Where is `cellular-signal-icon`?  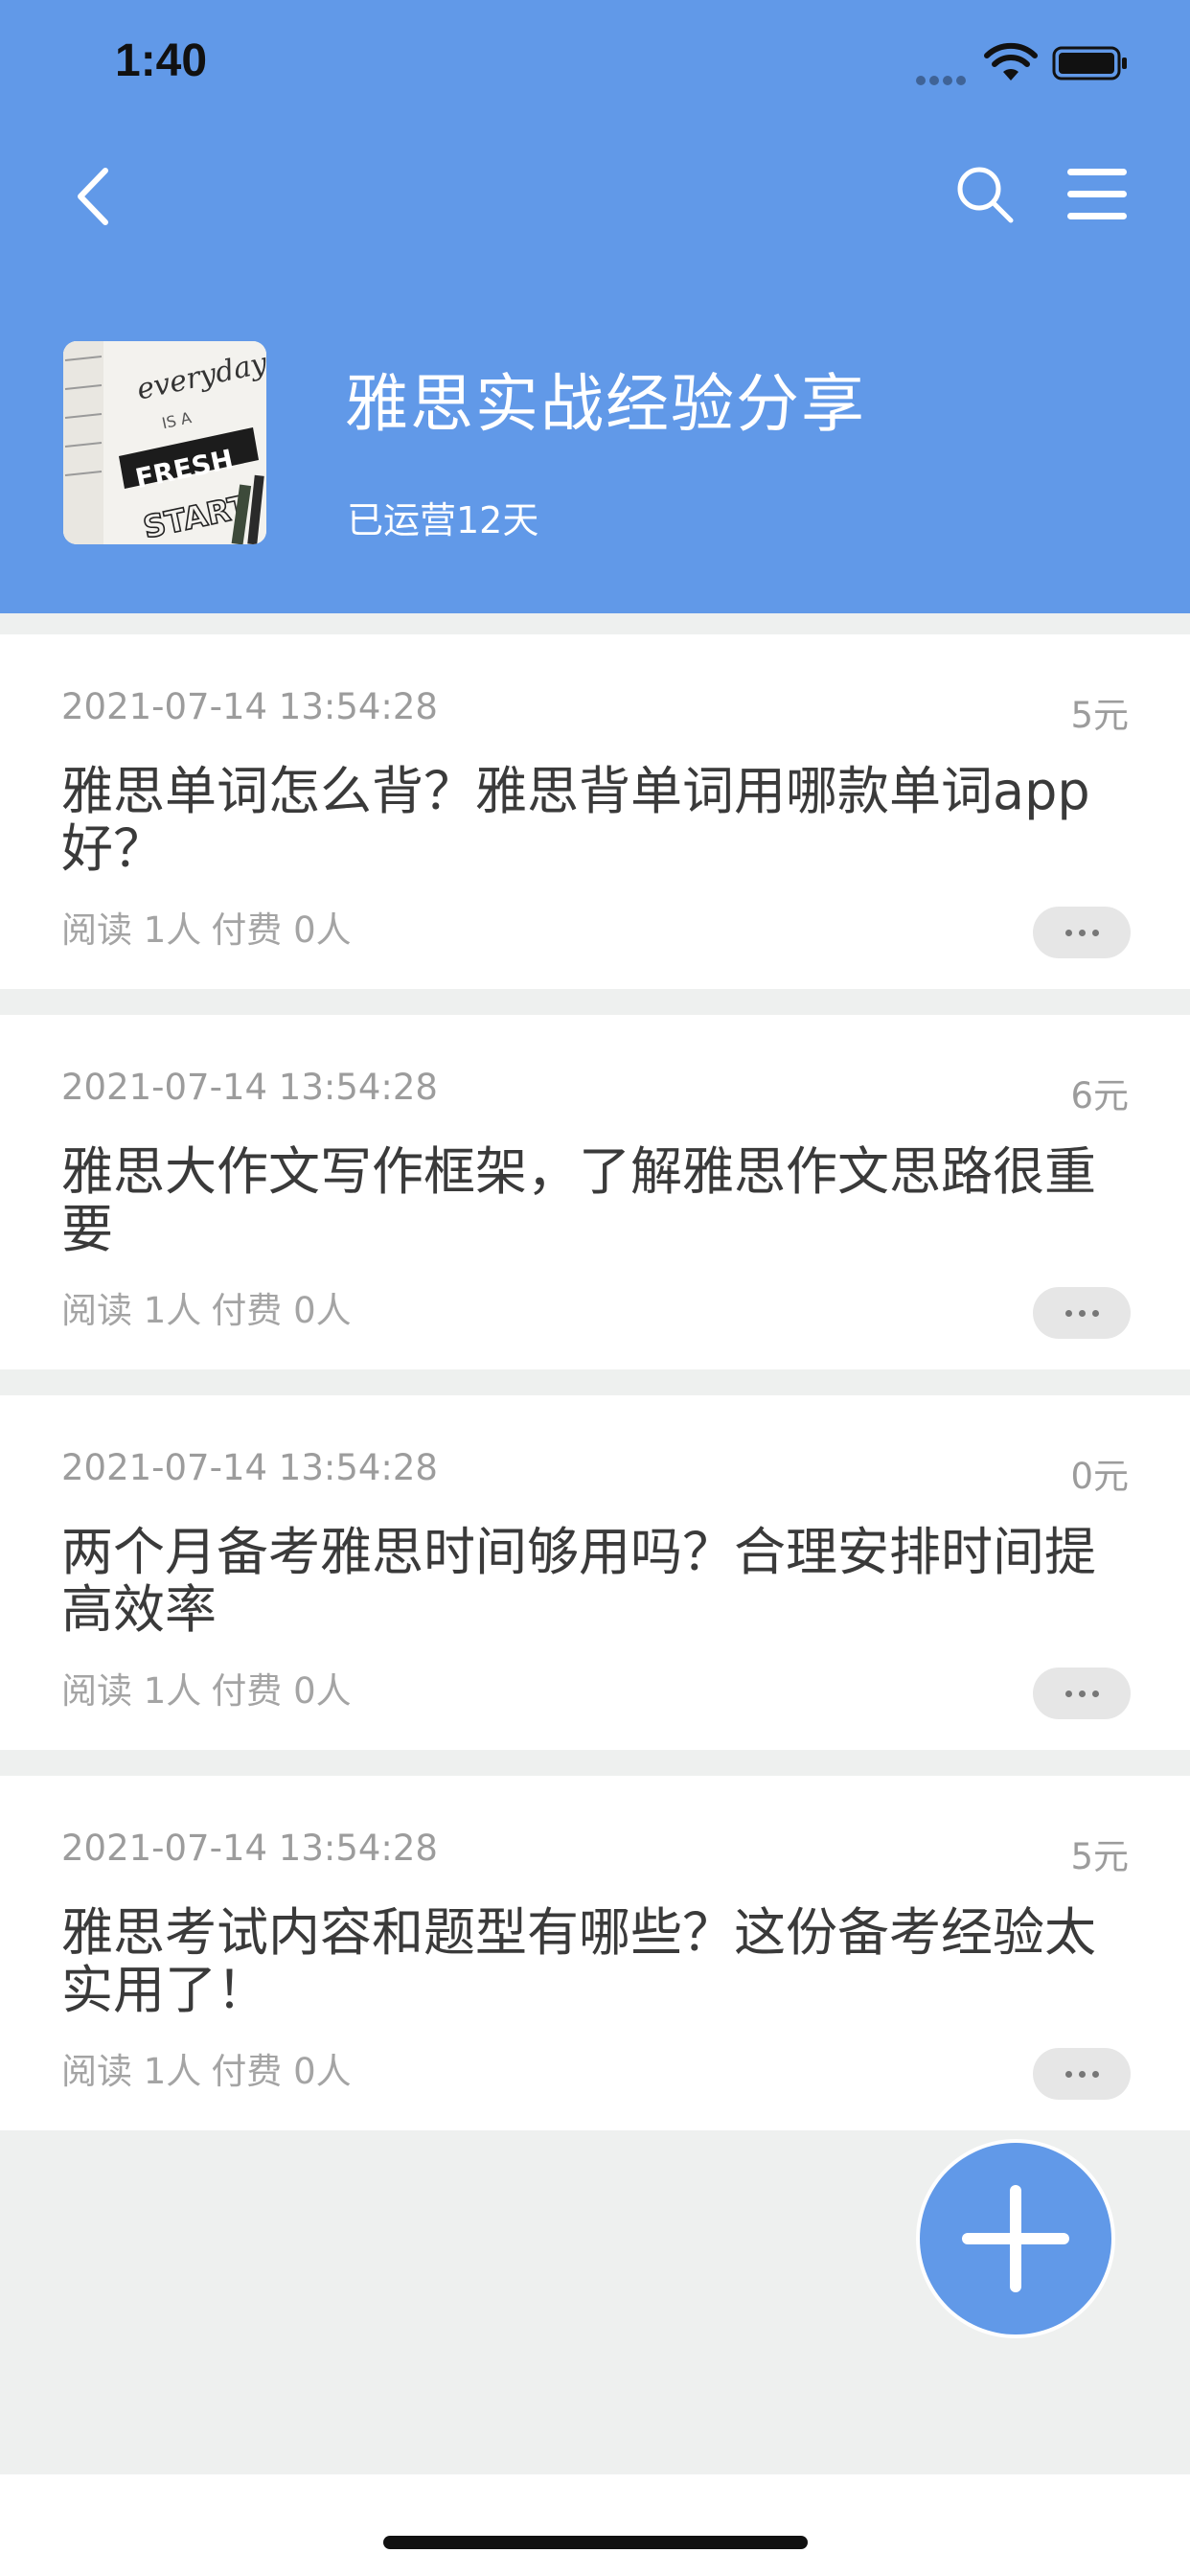
cellular-signal-icon is located at coordinates (945, 78).